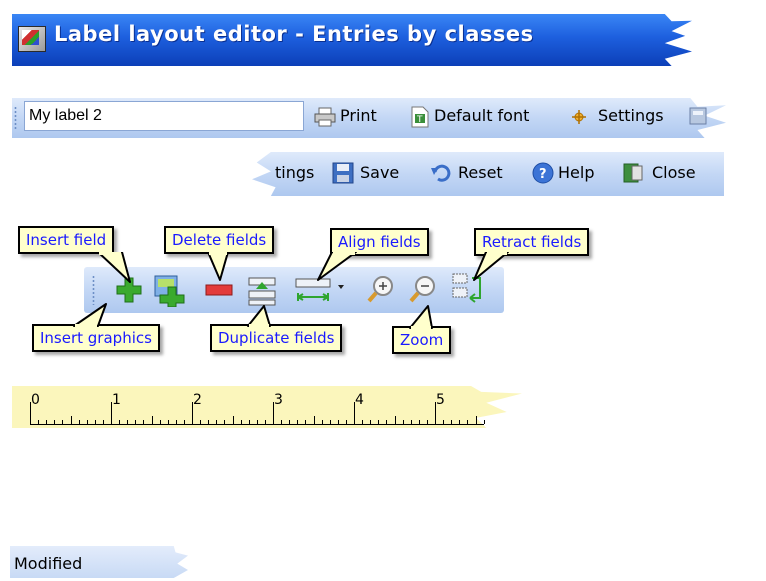  Describe the element at coordinates (491, 266) in the screenshot. I see `retract-fields-callout-pointer` at that location.